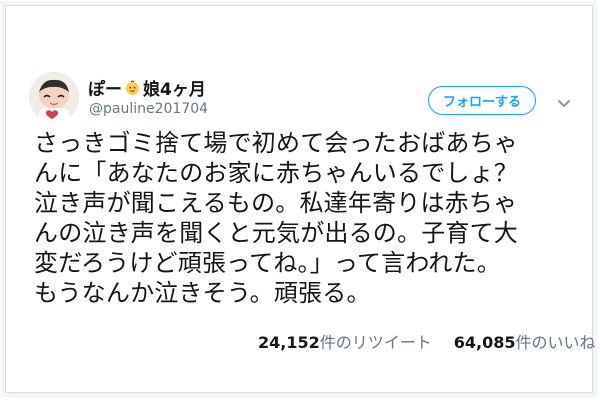 The width and height of the screenshot is (600, 400). What do you see at coordinates (482, 100) in the screenshot?
I see `follow-button: フォローする` at bounding box center [482, 100].